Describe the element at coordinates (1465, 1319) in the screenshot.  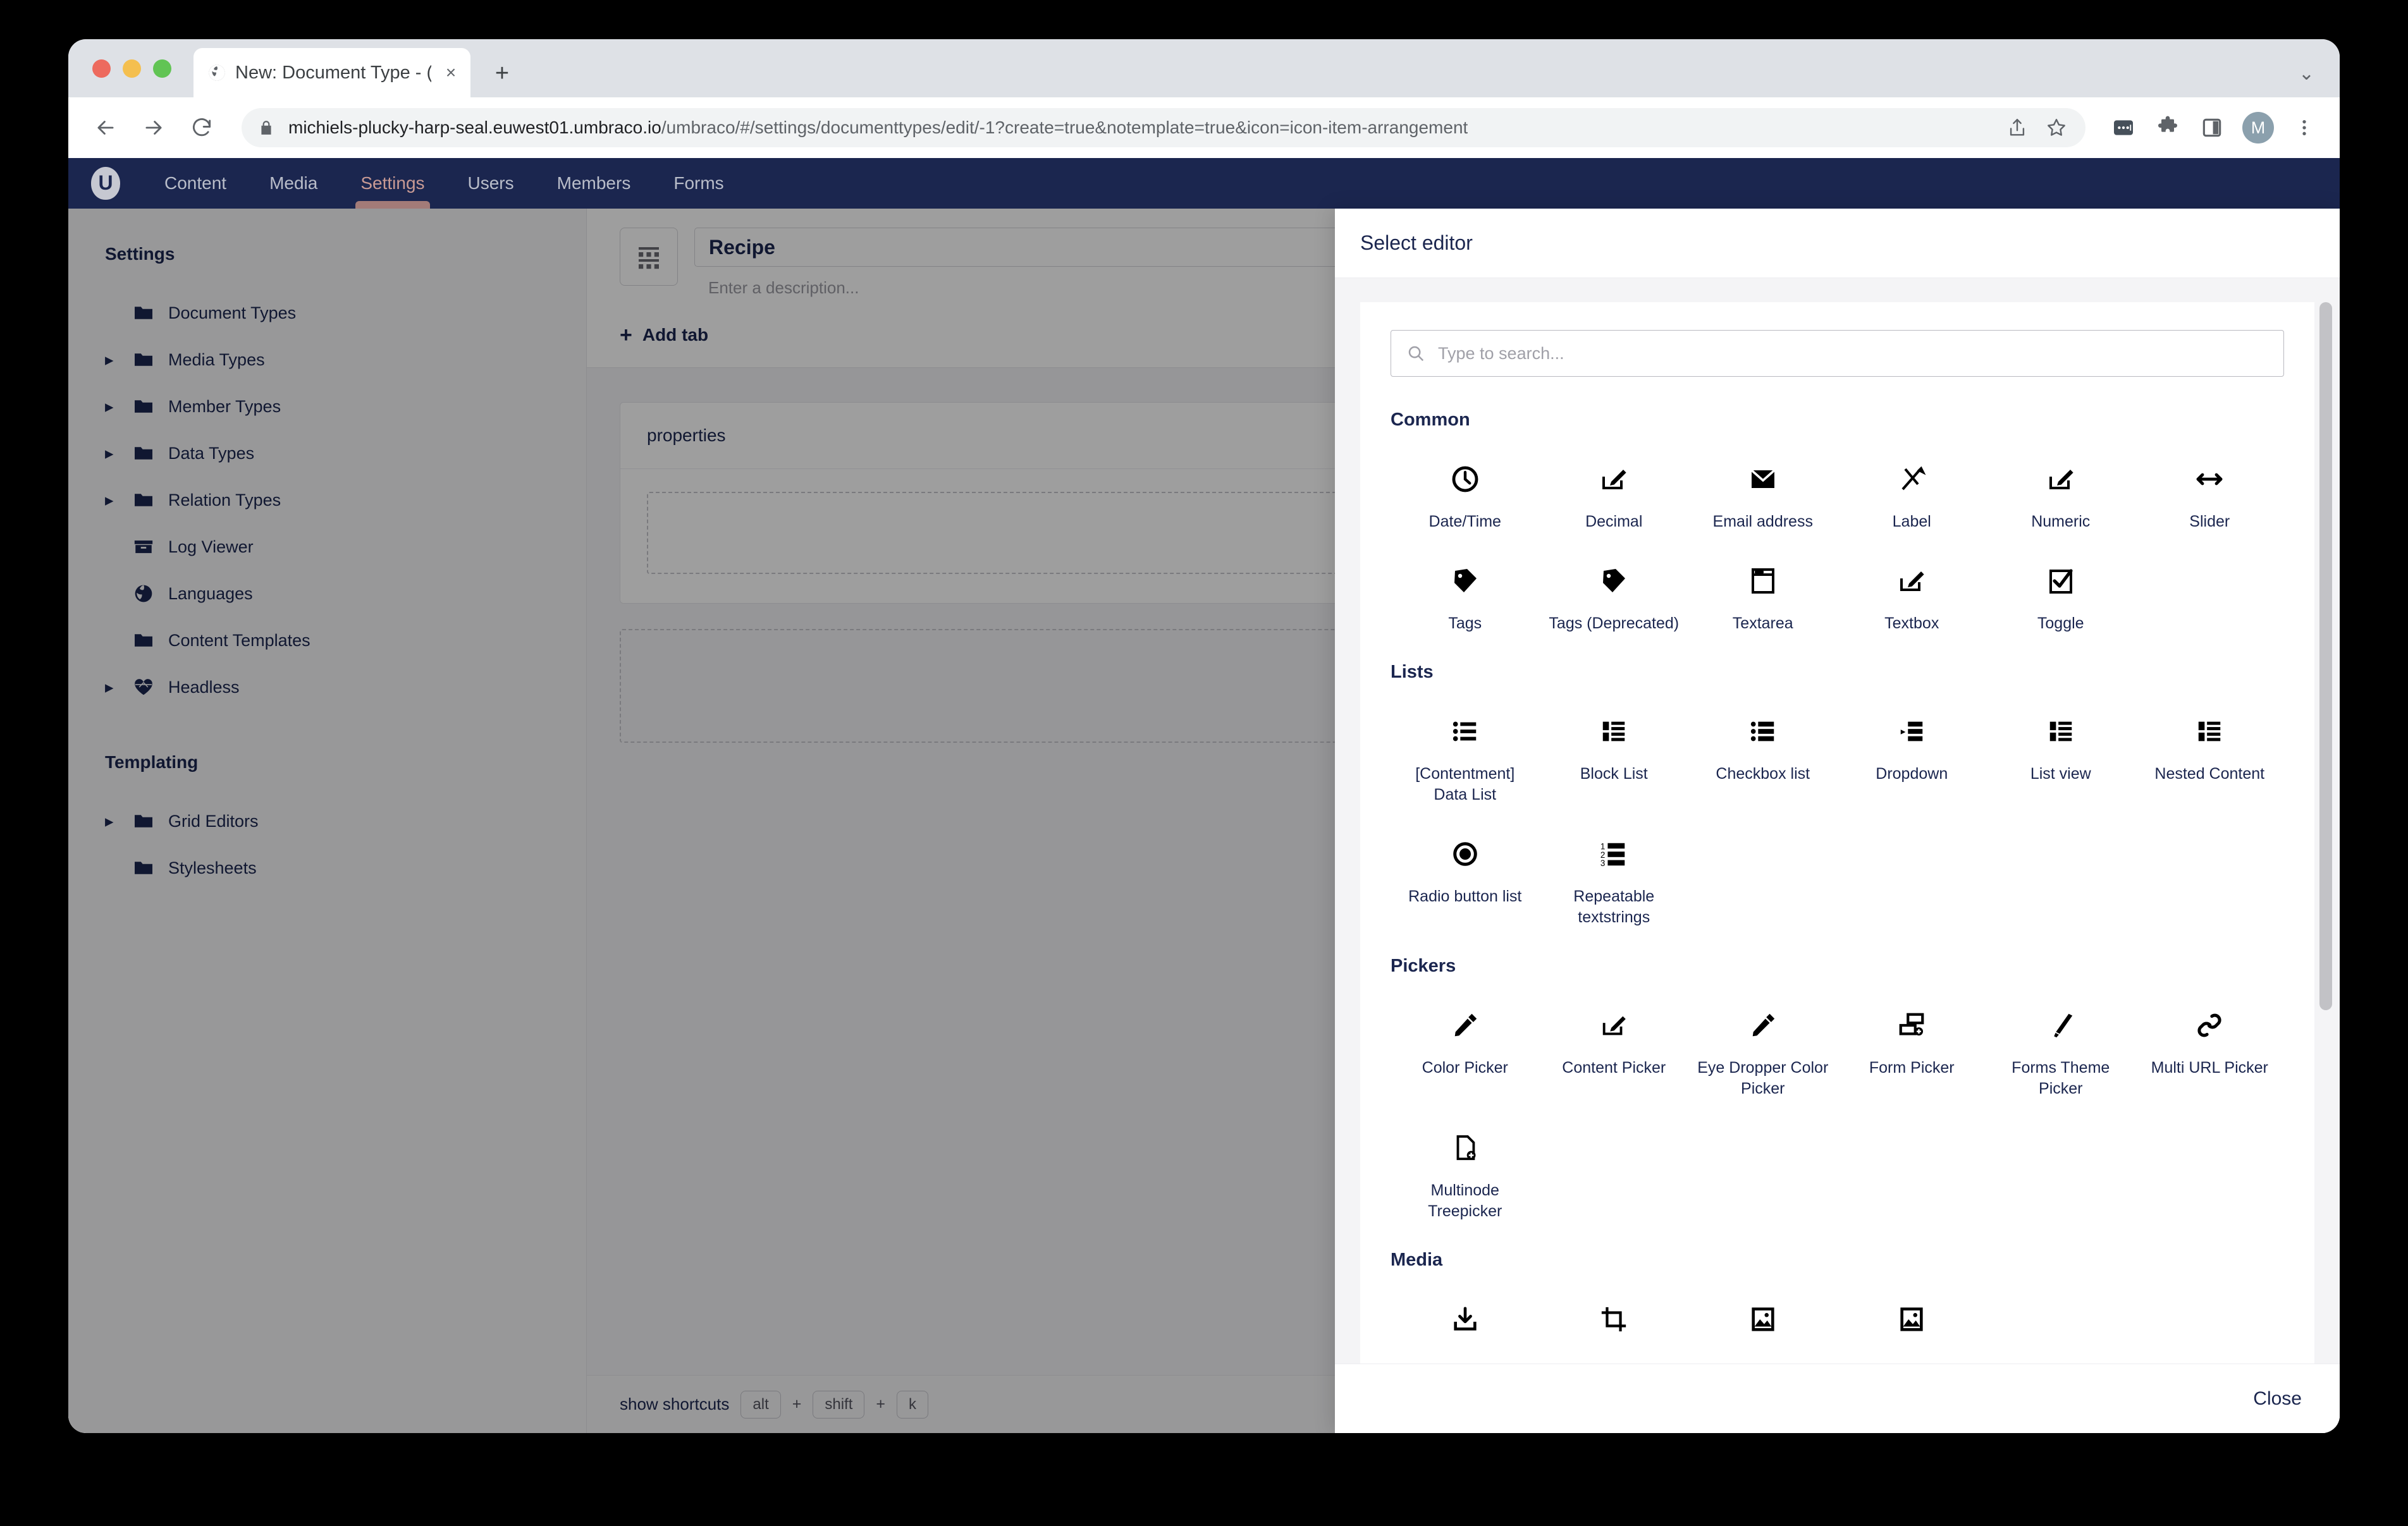
I see `download-icon` at that location.